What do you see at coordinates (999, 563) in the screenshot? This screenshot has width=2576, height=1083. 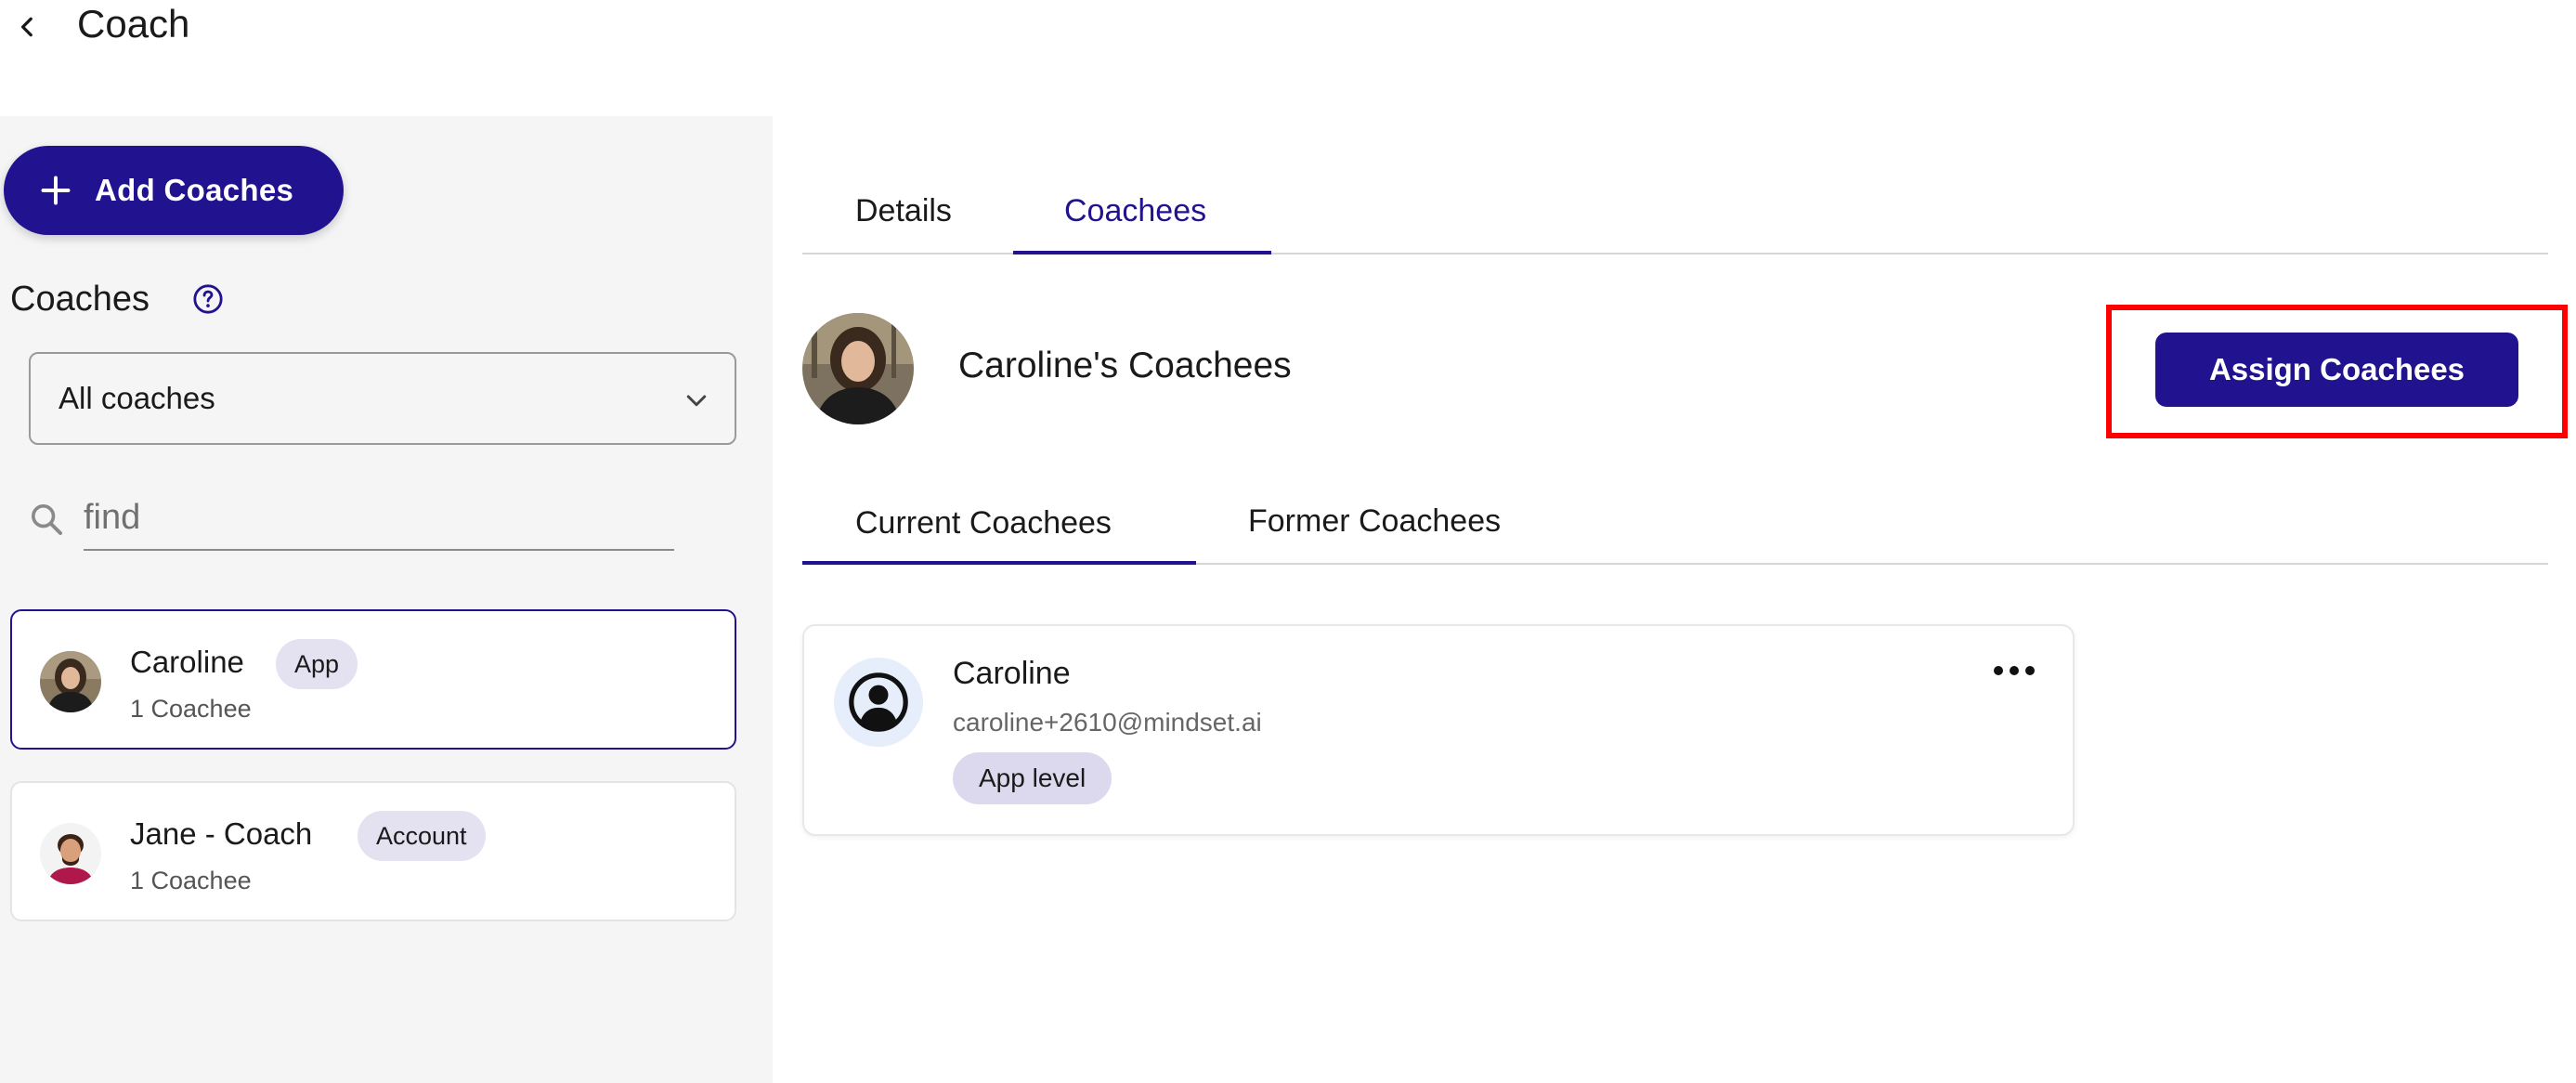 I see `sub-tab-active-indicator` at bounding box center [999, 563].